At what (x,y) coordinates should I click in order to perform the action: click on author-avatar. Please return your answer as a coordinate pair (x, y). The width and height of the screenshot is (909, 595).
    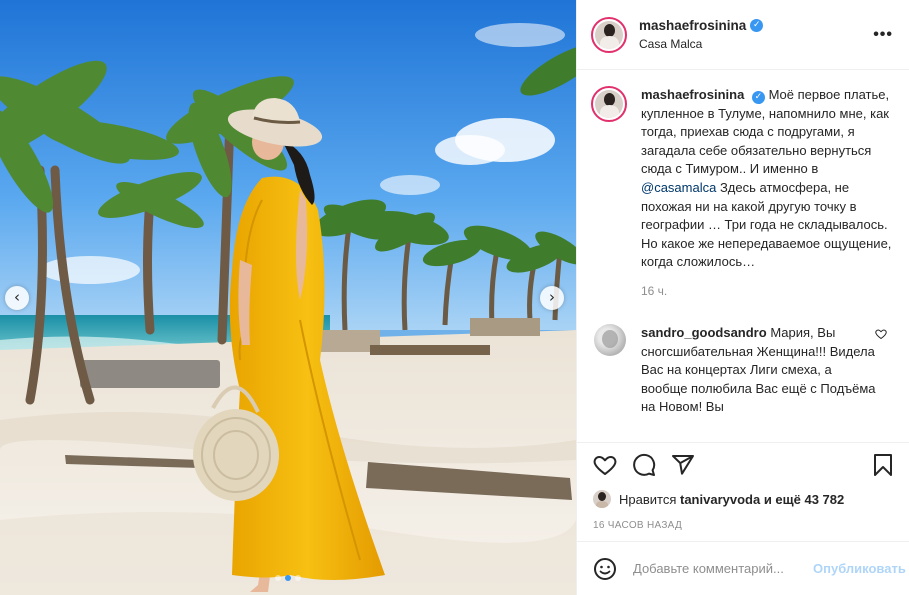
    Looking at the image, I should click on (609, 34).